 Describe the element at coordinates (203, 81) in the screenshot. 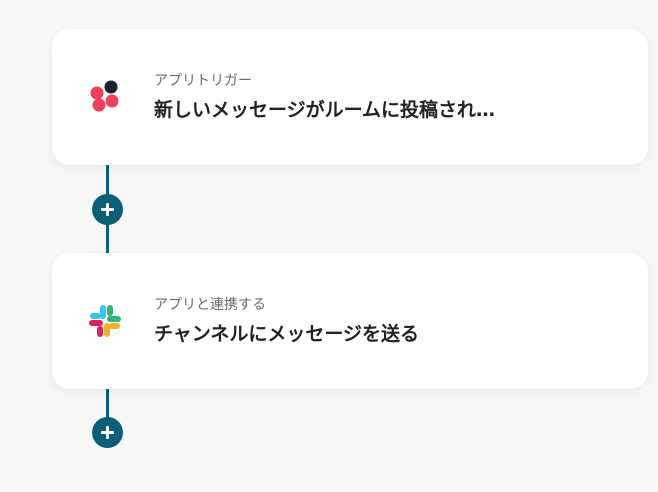

I see `step-type-label: アプリトリガー` at that location.